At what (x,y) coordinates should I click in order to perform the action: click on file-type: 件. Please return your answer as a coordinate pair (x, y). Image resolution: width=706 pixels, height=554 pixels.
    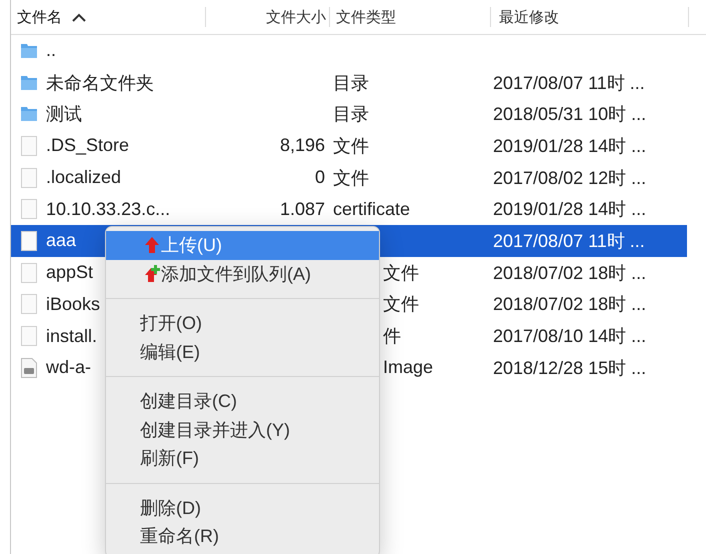
    Looking at the image, I should click on (392, 336).